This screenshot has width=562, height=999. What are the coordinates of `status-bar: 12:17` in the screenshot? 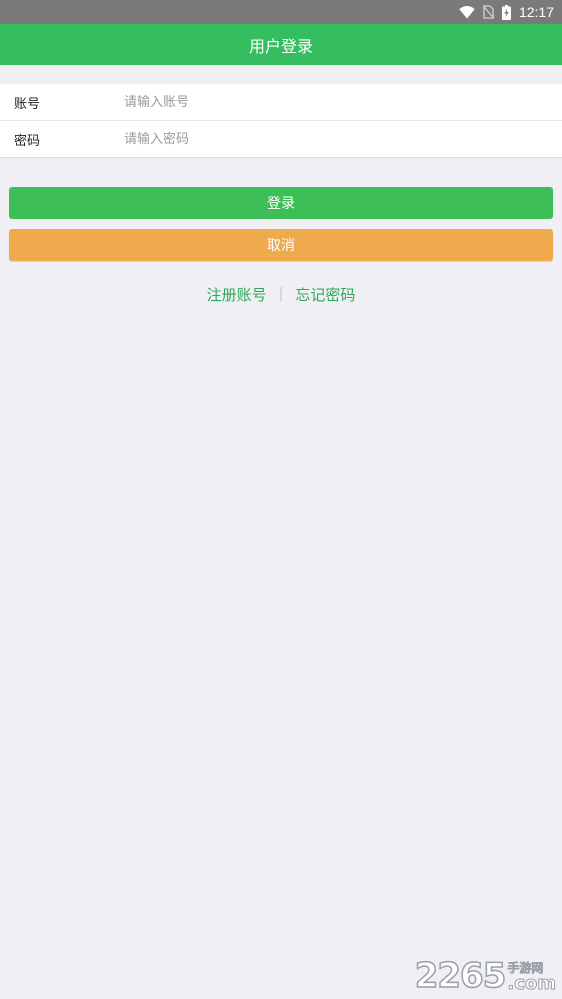 It's located at (281, 12).